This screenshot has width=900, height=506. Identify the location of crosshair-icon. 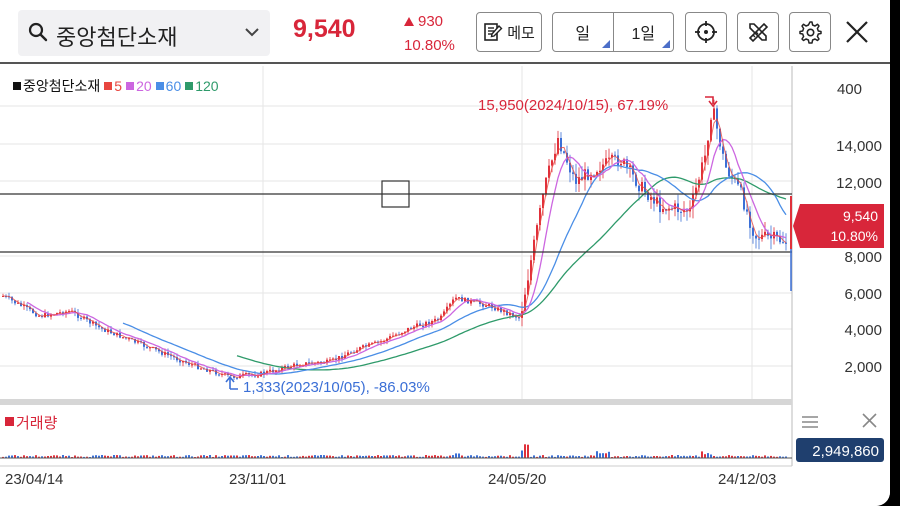
(706, 32).